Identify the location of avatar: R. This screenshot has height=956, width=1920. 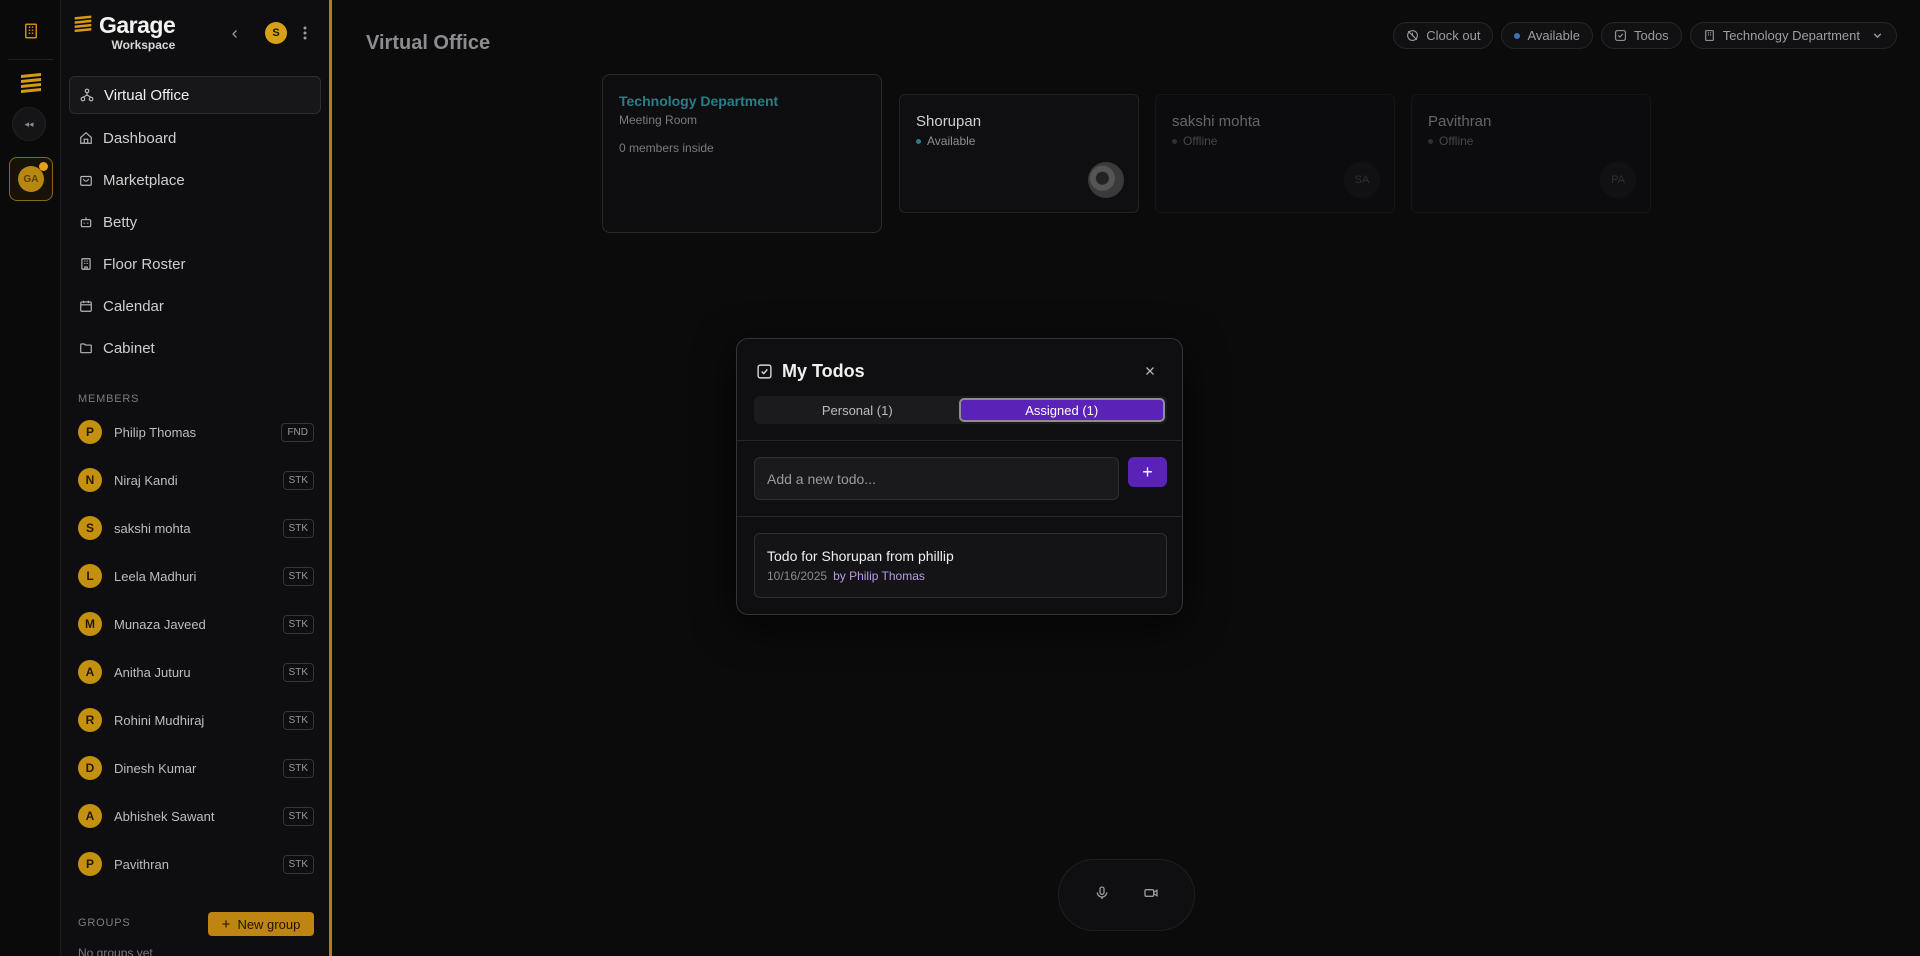
(90, 720).